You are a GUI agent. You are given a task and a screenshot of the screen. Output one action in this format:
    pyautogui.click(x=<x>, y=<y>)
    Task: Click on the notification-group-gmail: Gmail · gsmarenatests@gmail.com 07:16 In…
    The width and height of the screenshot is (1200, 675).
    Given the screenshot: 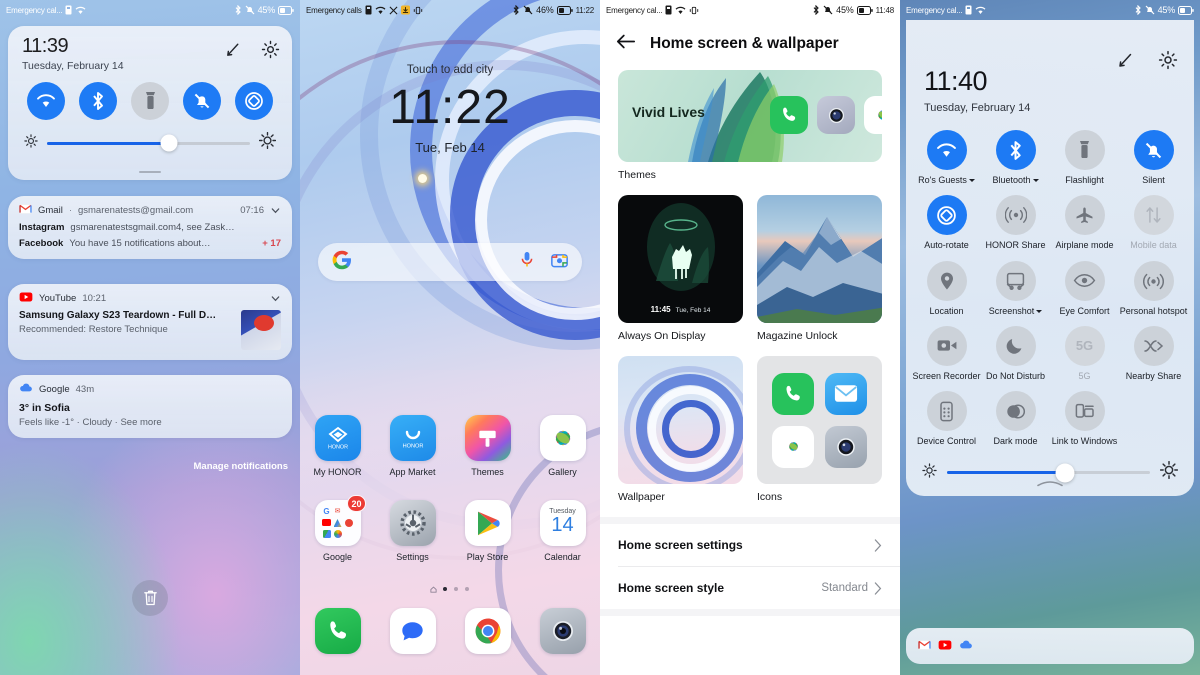 What is the action you would take?
    pyautogui.click(x=150, y=227)
    